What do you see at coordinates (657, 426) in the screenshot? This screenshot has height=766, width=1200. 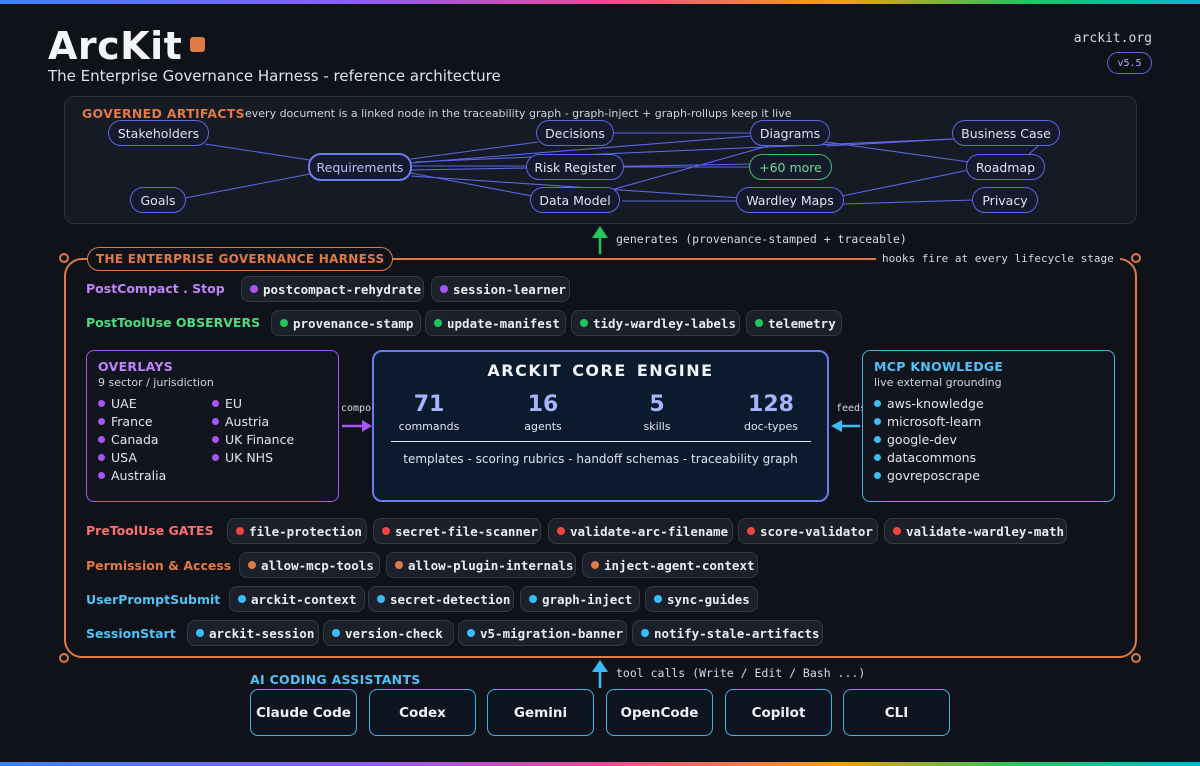 I see `stat-skills-label: skills` at bounding box center [657, 426].